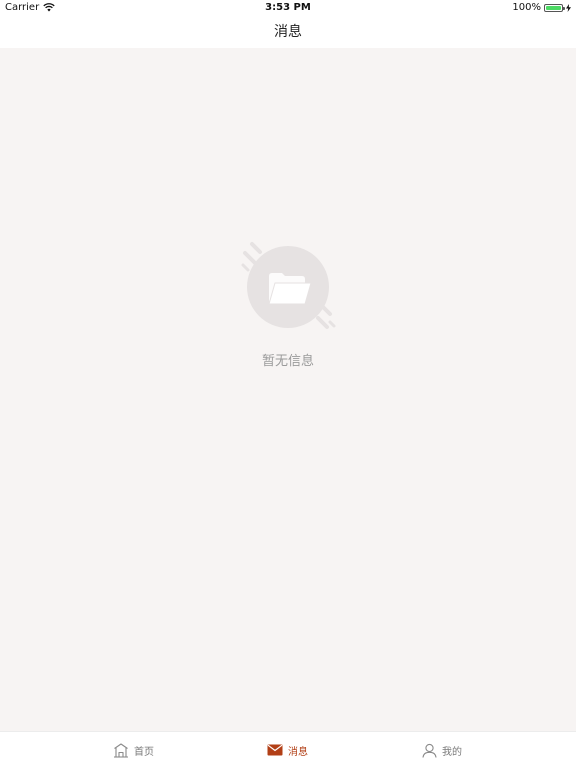 Image resolution: width=576 pixels, height=768 pixels. What do you see at coordinates (429, 750) in the screenshot?
I see `person-icon` at bounding box center [429, 750].